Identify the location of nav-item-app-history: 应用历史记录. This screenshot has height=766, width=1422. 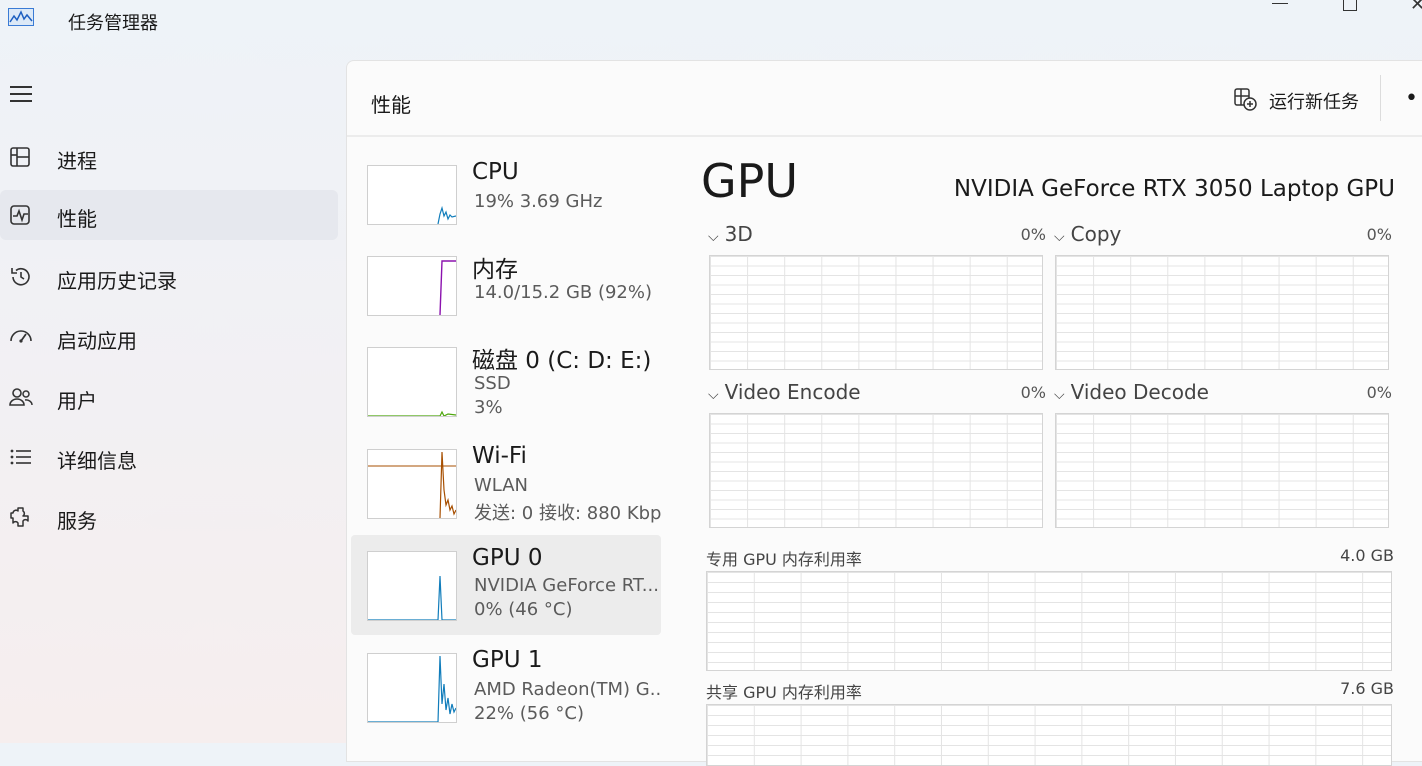
(169, 277).